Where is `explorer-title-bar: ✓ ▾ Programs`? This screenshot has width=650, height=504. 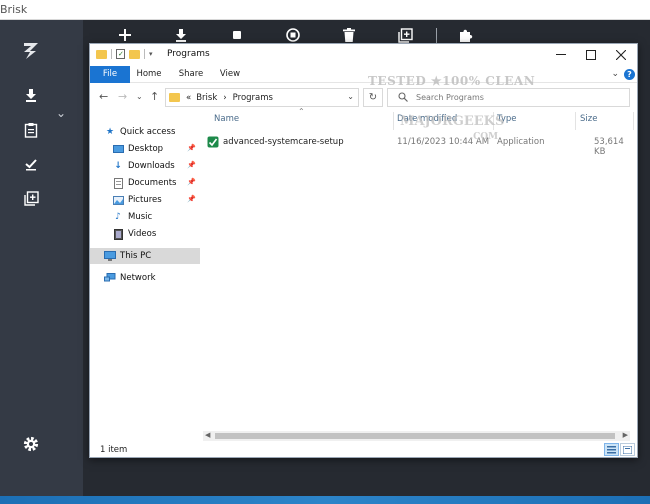 explorer-title-bar: ✓ ▾ Programs is located at coordinates (363, 55).